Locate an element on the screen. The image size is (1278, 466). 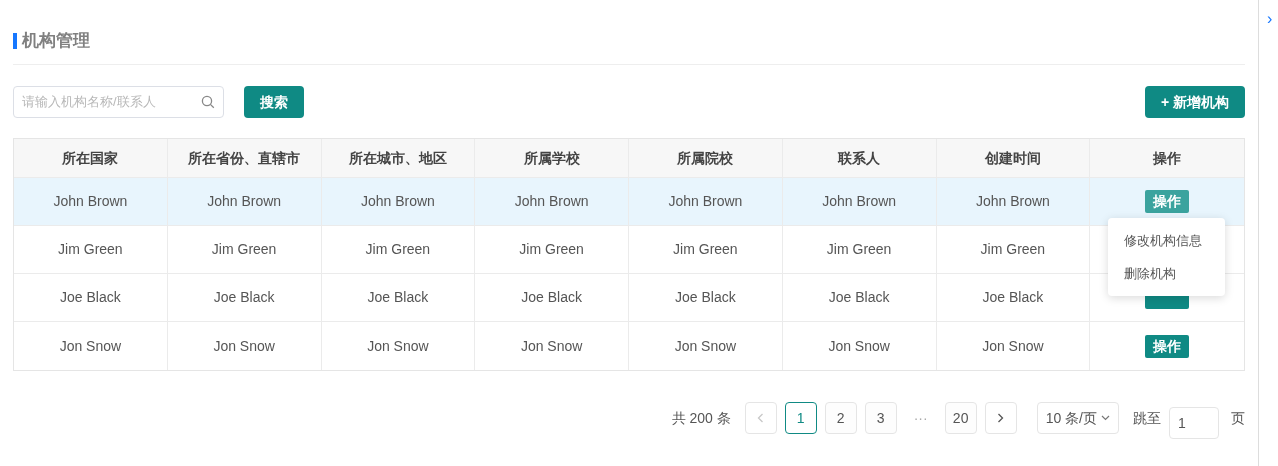
search-input: 请输入机构名称/联系人 is located at coordinates (111, 102).